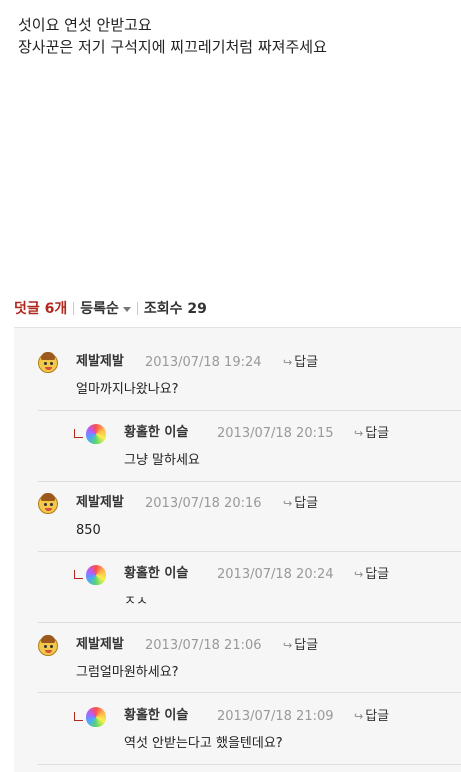 The image size is (461, 772). I want to click on comment-date: 2013/07/18 20:15, so click(275, 433).